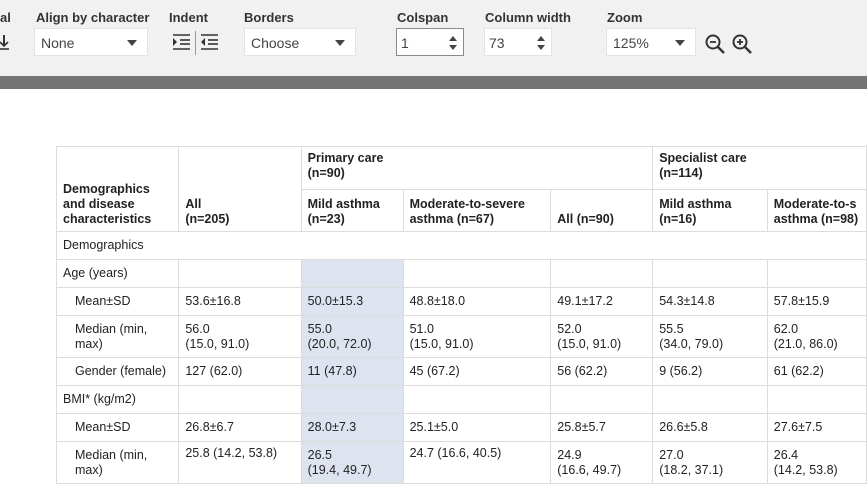  Describe the element at coordinates (742, 44) in the screenshot. I see `zoom-in-icon` at that location.